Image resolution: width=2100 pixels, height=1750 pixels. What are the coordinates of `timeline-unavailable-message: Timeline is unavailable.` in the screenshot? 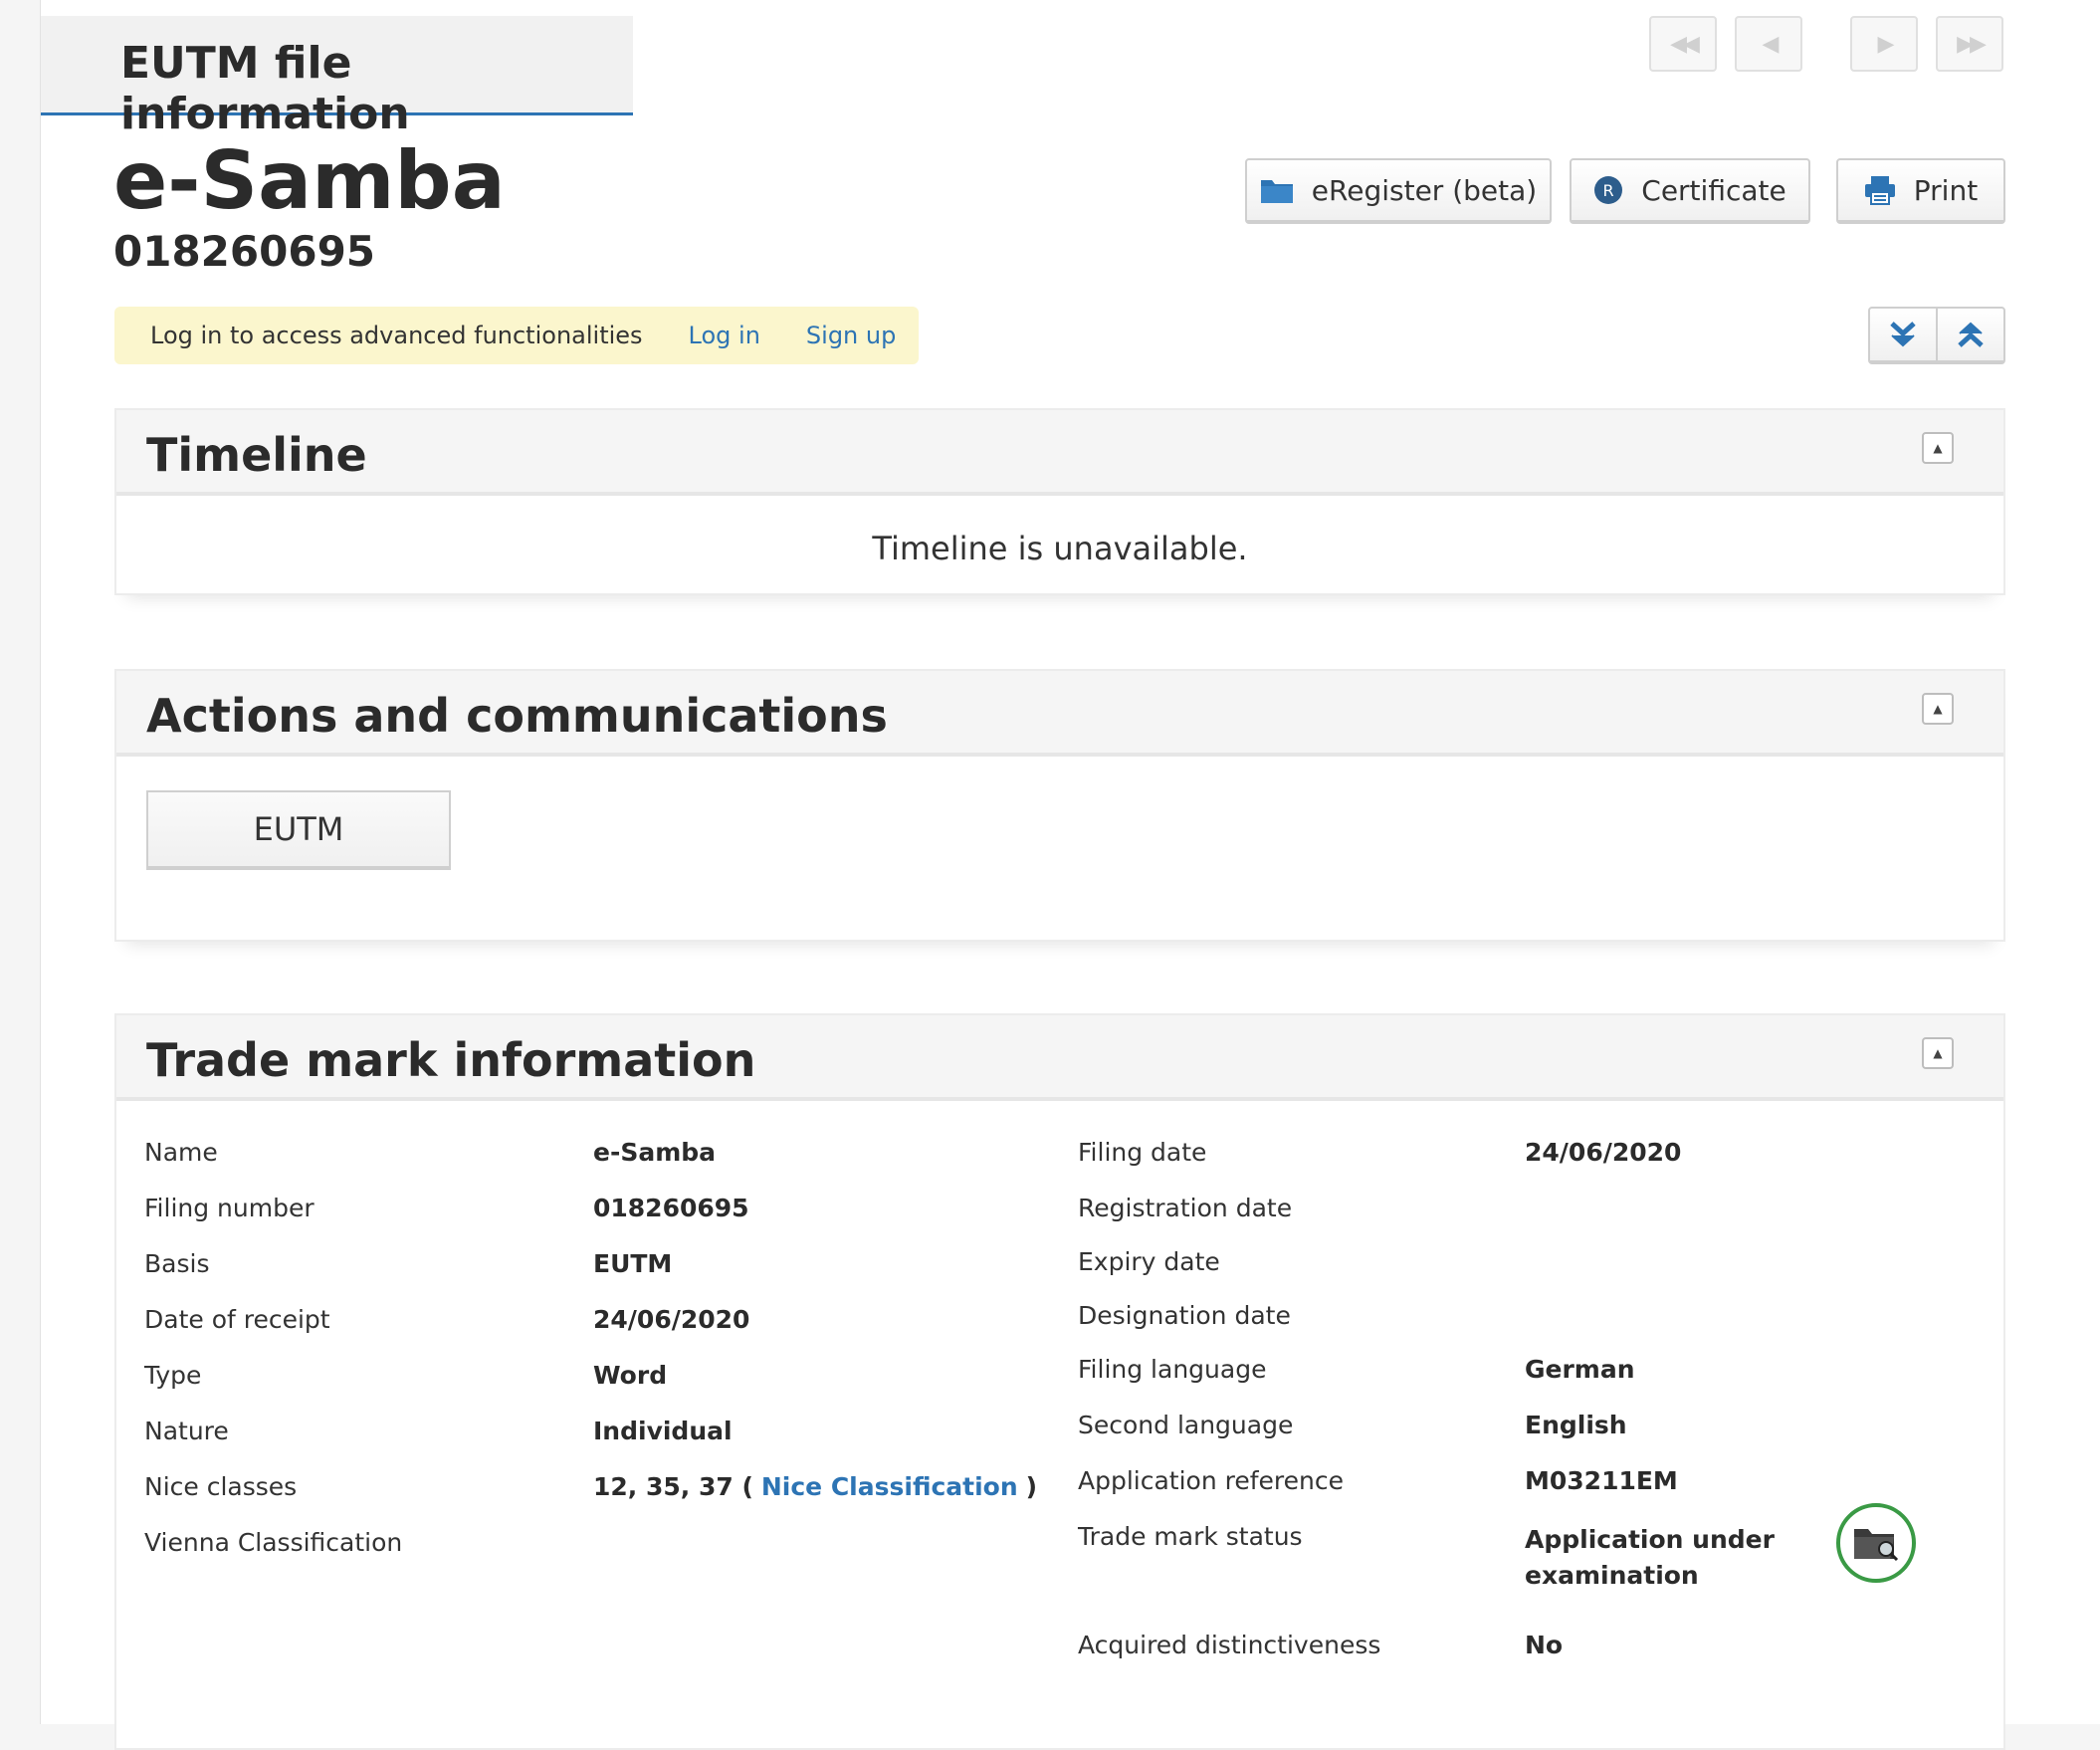 It's located at (1060, 548).